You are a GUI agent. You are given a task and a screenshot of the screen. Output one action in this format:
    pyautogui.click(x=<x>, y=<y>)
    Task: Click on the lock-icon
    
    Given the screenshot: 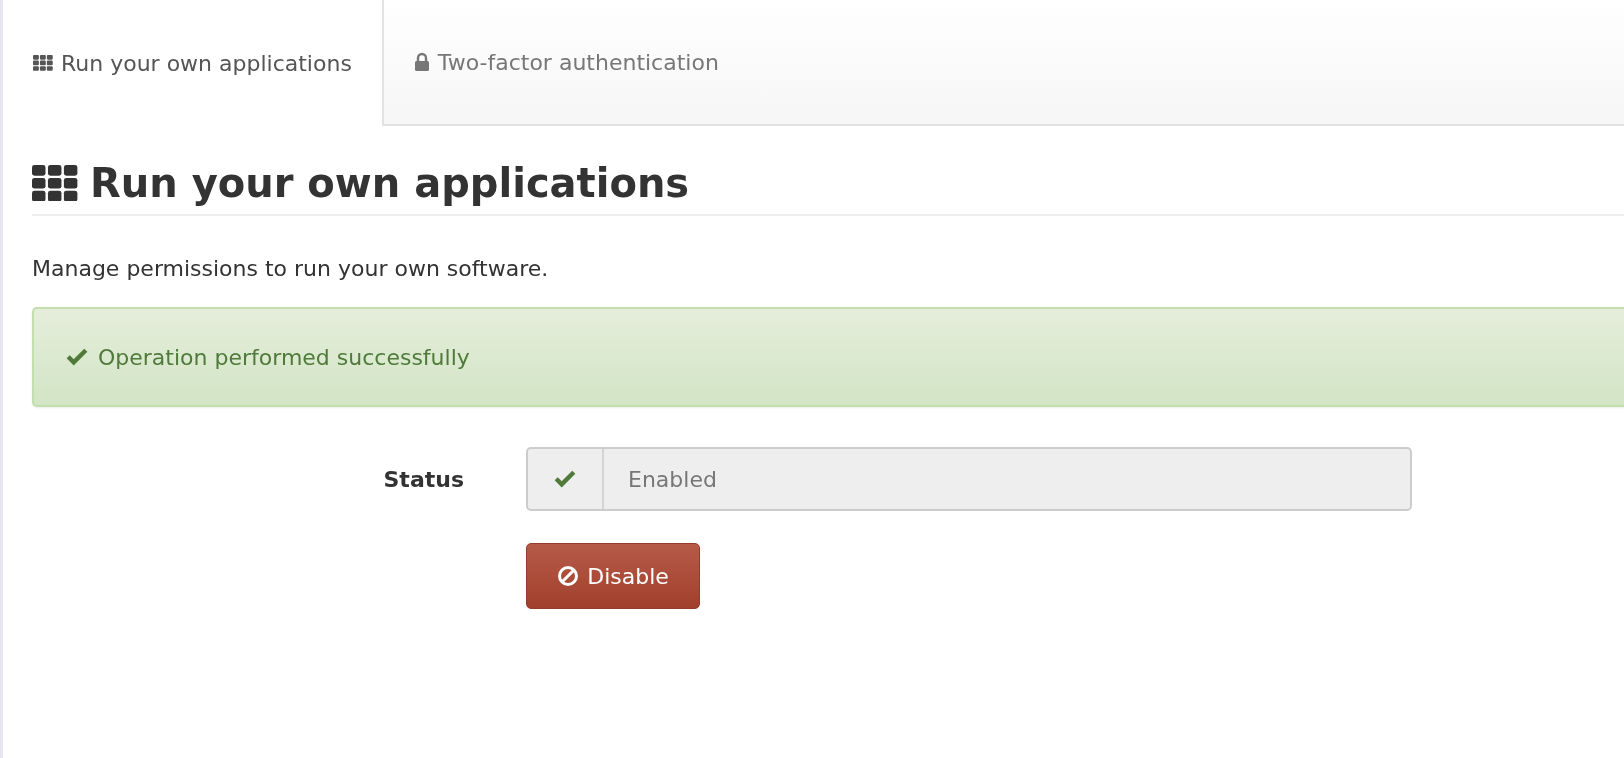 What is the action you would take?
    pyautogui.click(x=421, y=62)
    